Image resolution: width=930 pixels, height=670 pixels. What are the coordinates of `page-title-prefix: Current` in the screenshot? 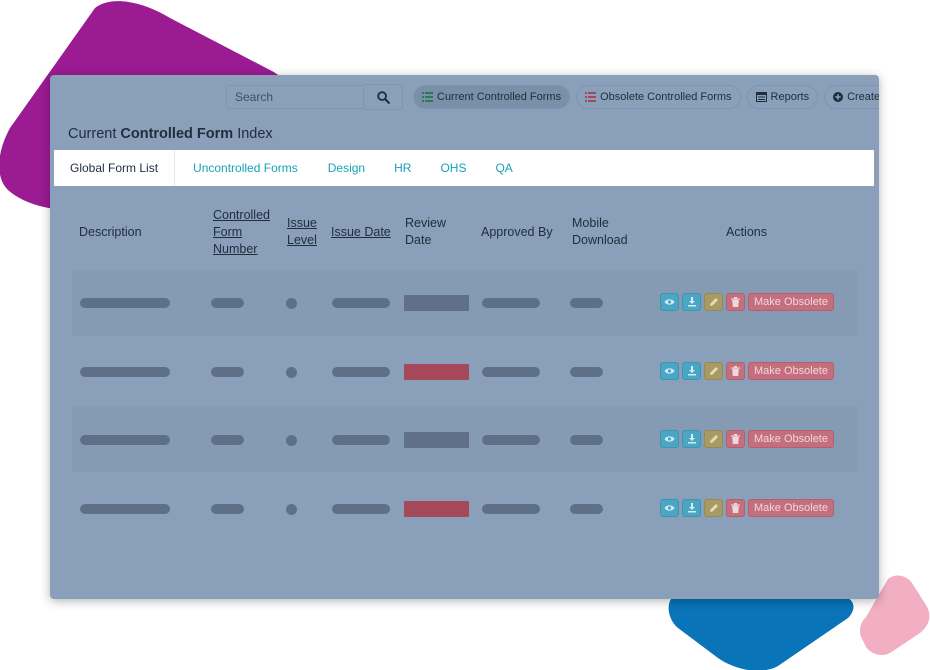 It's located at (92, 134).